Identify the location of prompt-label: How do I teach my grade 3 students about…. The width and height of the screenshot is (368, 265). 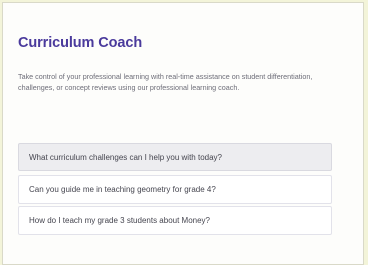
(119, 220).